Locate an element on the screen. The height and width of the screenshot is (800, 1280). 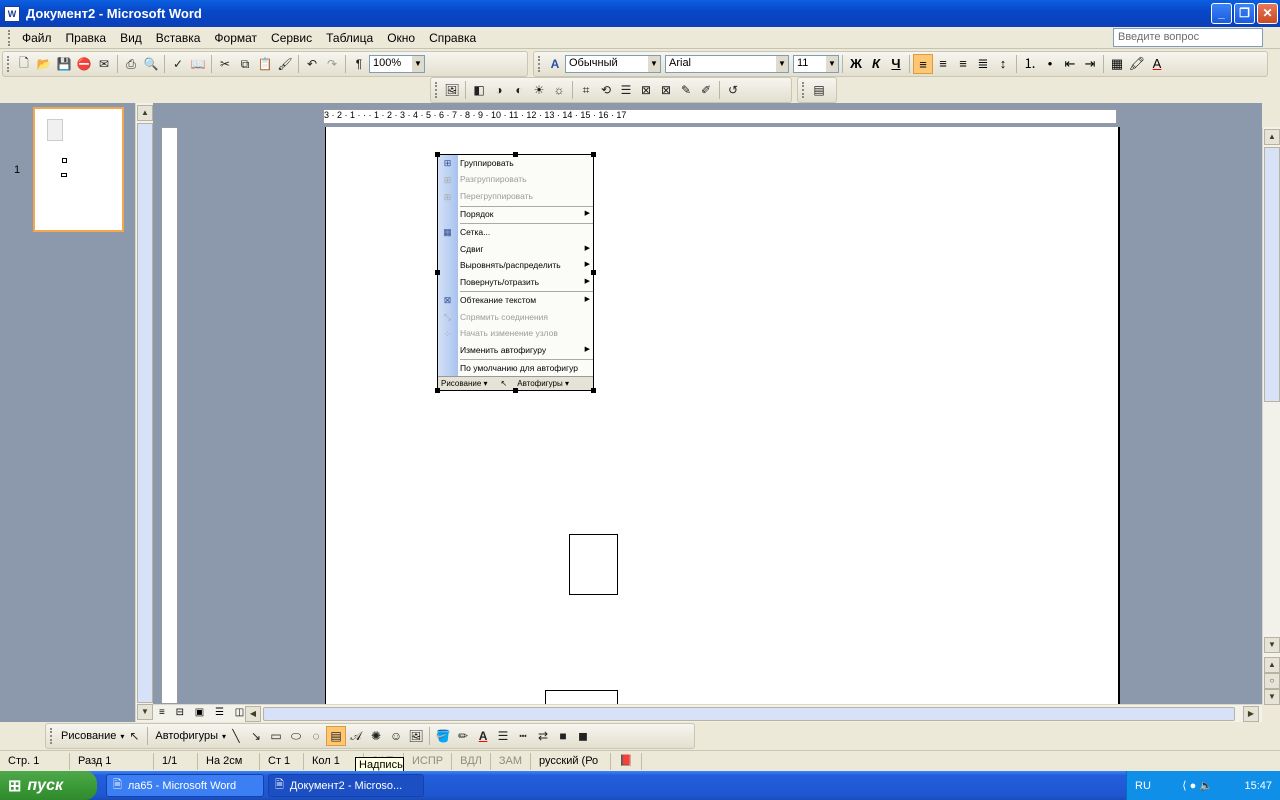
status-ovr: ЗАМ is located at coordinates (511, 761).